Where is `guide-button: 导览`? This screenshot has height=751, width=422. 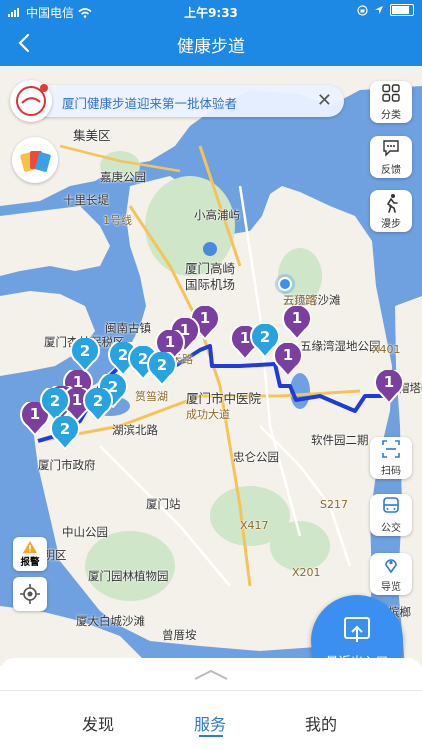
guide-button: 导览 is located at coordinates (391, 574).